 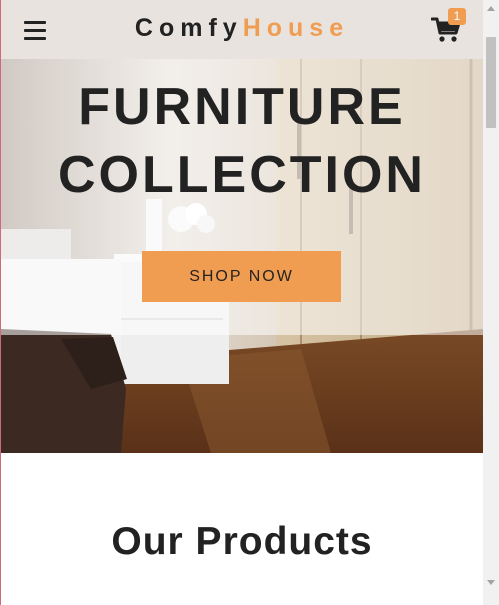 I want to click on vertical-scrollbar, so click(x=491, y=302).